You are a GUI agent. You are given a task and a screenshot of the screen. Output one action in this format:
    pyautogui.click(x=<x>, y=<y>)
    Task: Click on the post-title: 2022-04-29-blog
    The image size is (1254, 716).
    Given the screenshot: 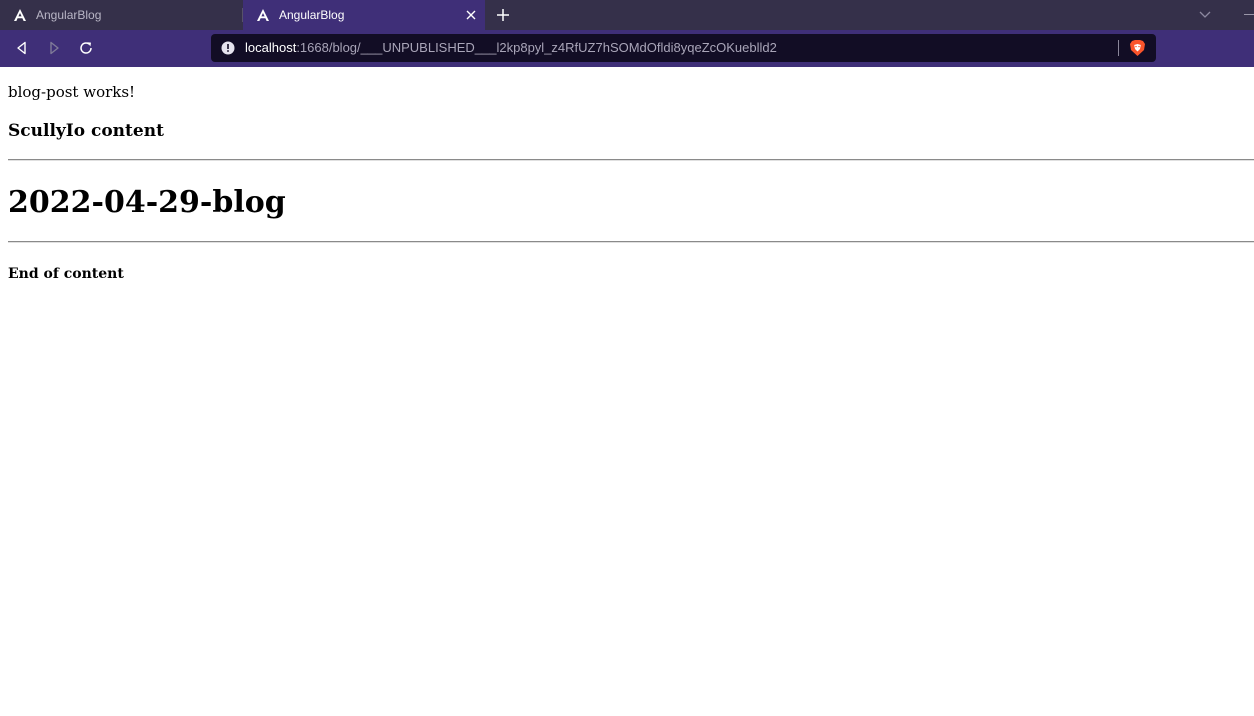 What is the action you would take?
    pyautogui.click(x=147, y=202)
    